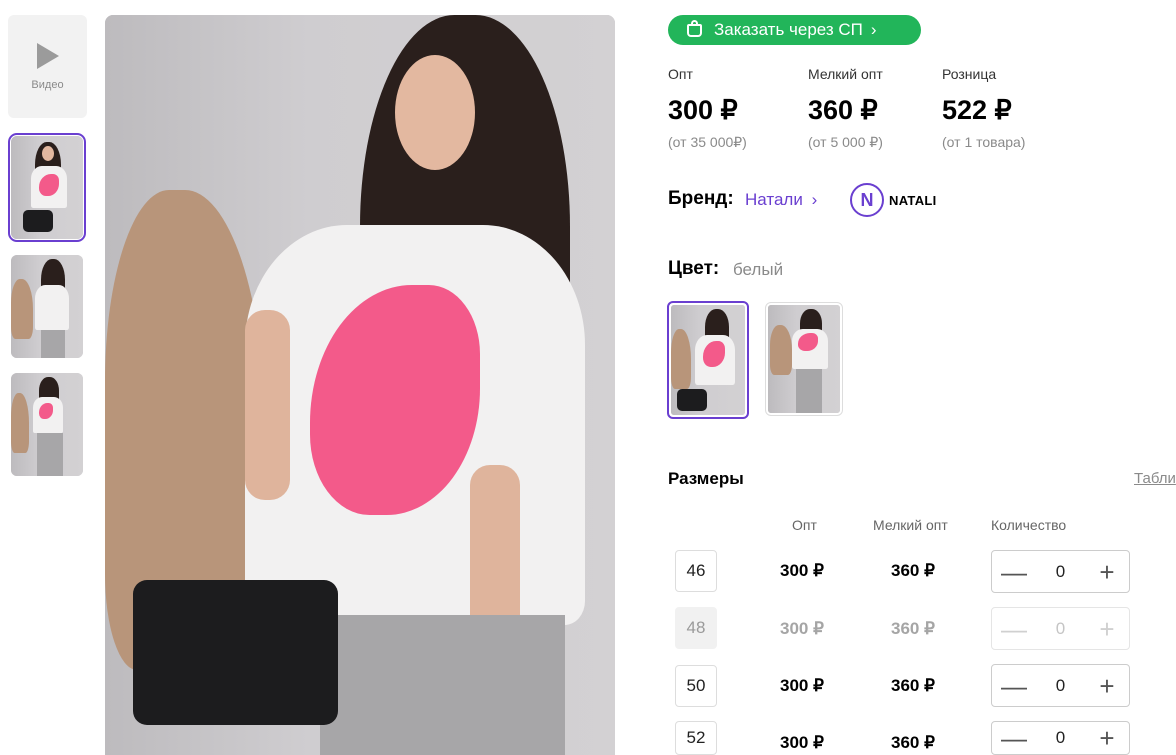 This screenshot has height=755, width=1176. Describe the element at coordinates (694, 28) in the screenshot. I see `shopping-bag-icon` at that location.